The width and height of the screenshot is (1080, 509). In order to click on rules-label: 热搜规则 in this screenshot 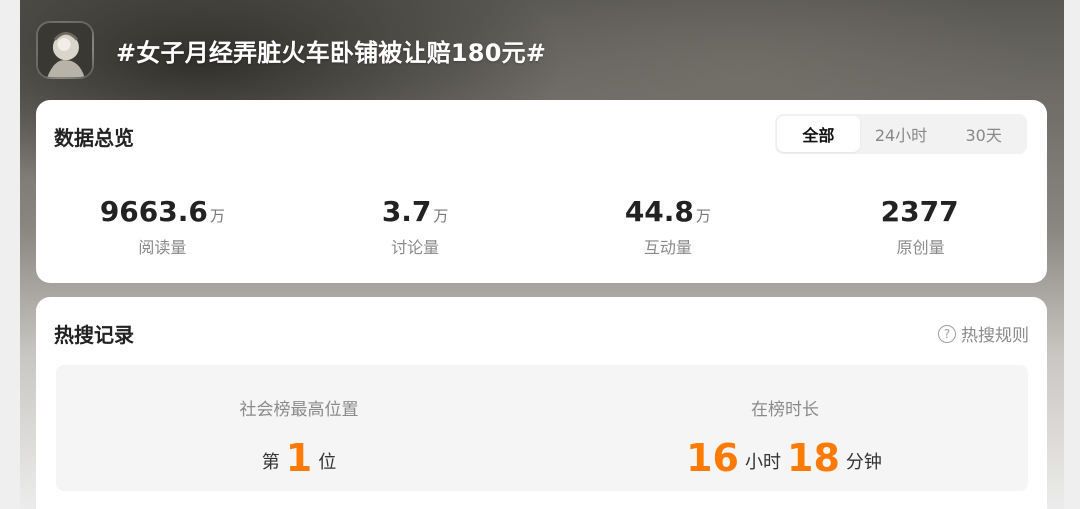, I will do `click(995, 336)`.